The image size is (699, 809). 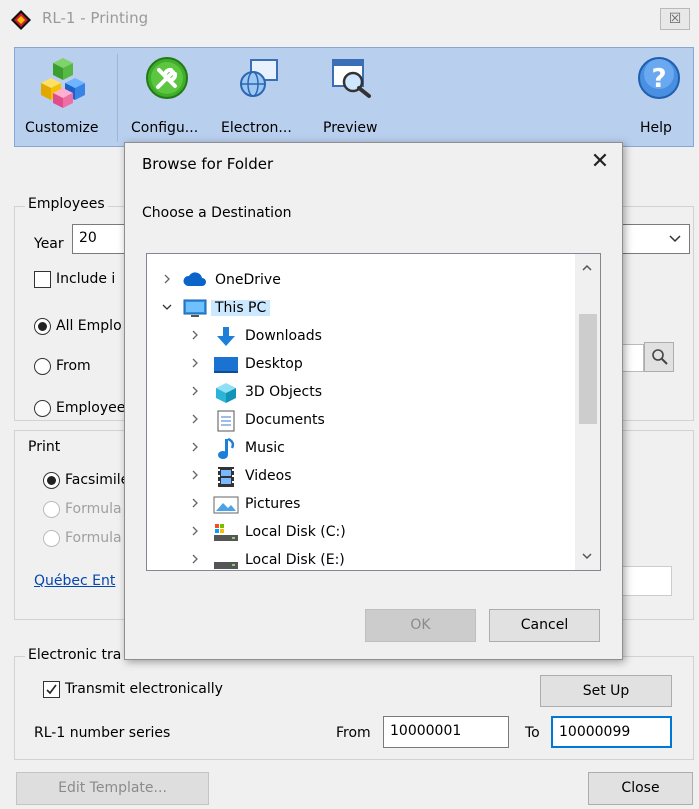 I want to click on desktop-icon, so click(x=226, y=365).